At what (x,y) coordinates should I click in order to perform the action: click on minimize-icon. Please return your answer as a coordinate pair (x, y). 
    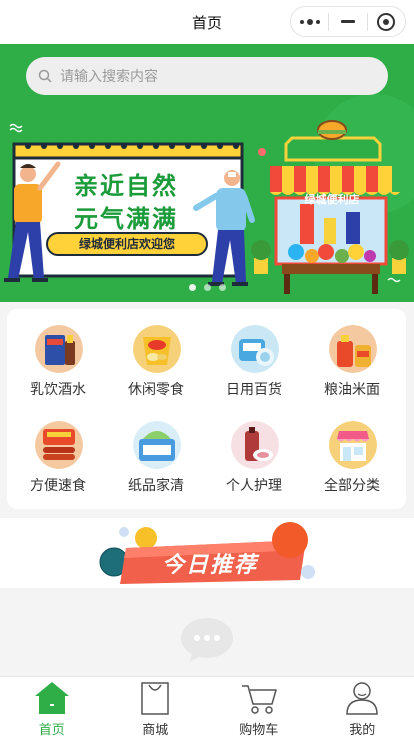
    Looking at the image, I should click on (347, 21).